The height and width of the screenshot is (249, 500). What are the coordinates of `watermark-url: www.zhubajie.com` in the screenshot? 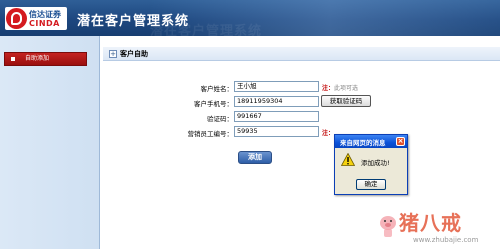 It's located at (446, 240).